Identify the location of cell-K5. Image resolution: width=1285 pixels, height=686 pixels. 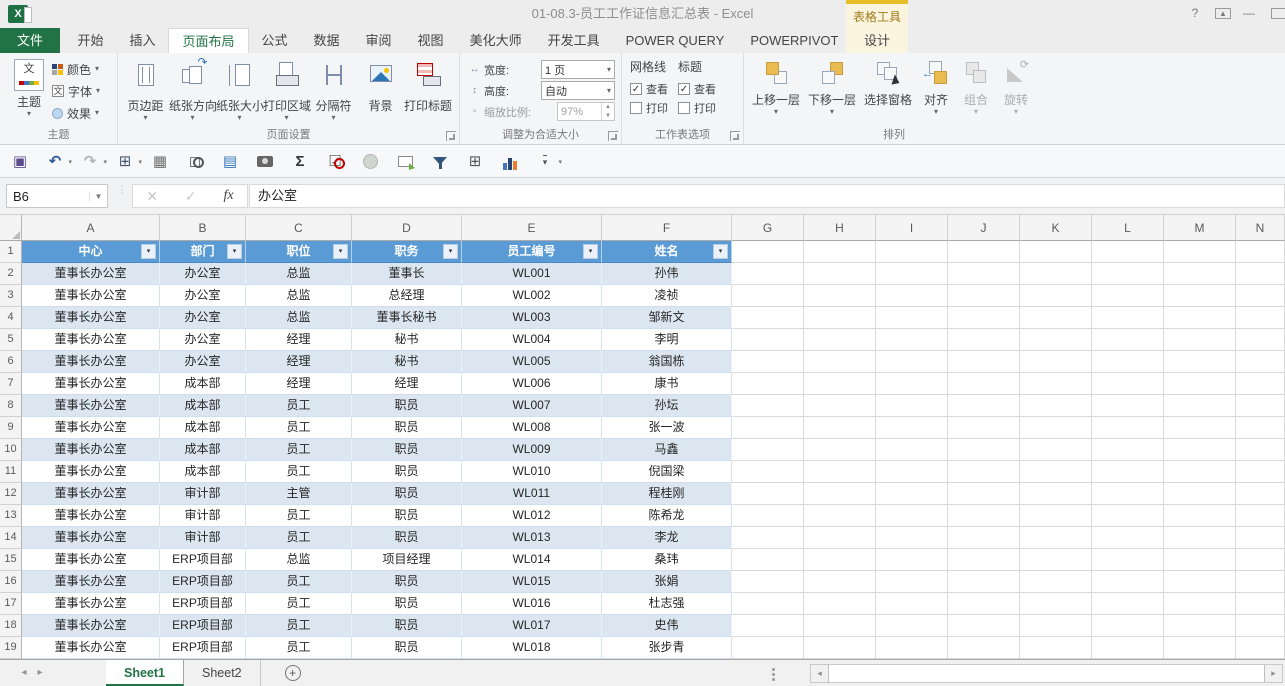
(1056, 340).